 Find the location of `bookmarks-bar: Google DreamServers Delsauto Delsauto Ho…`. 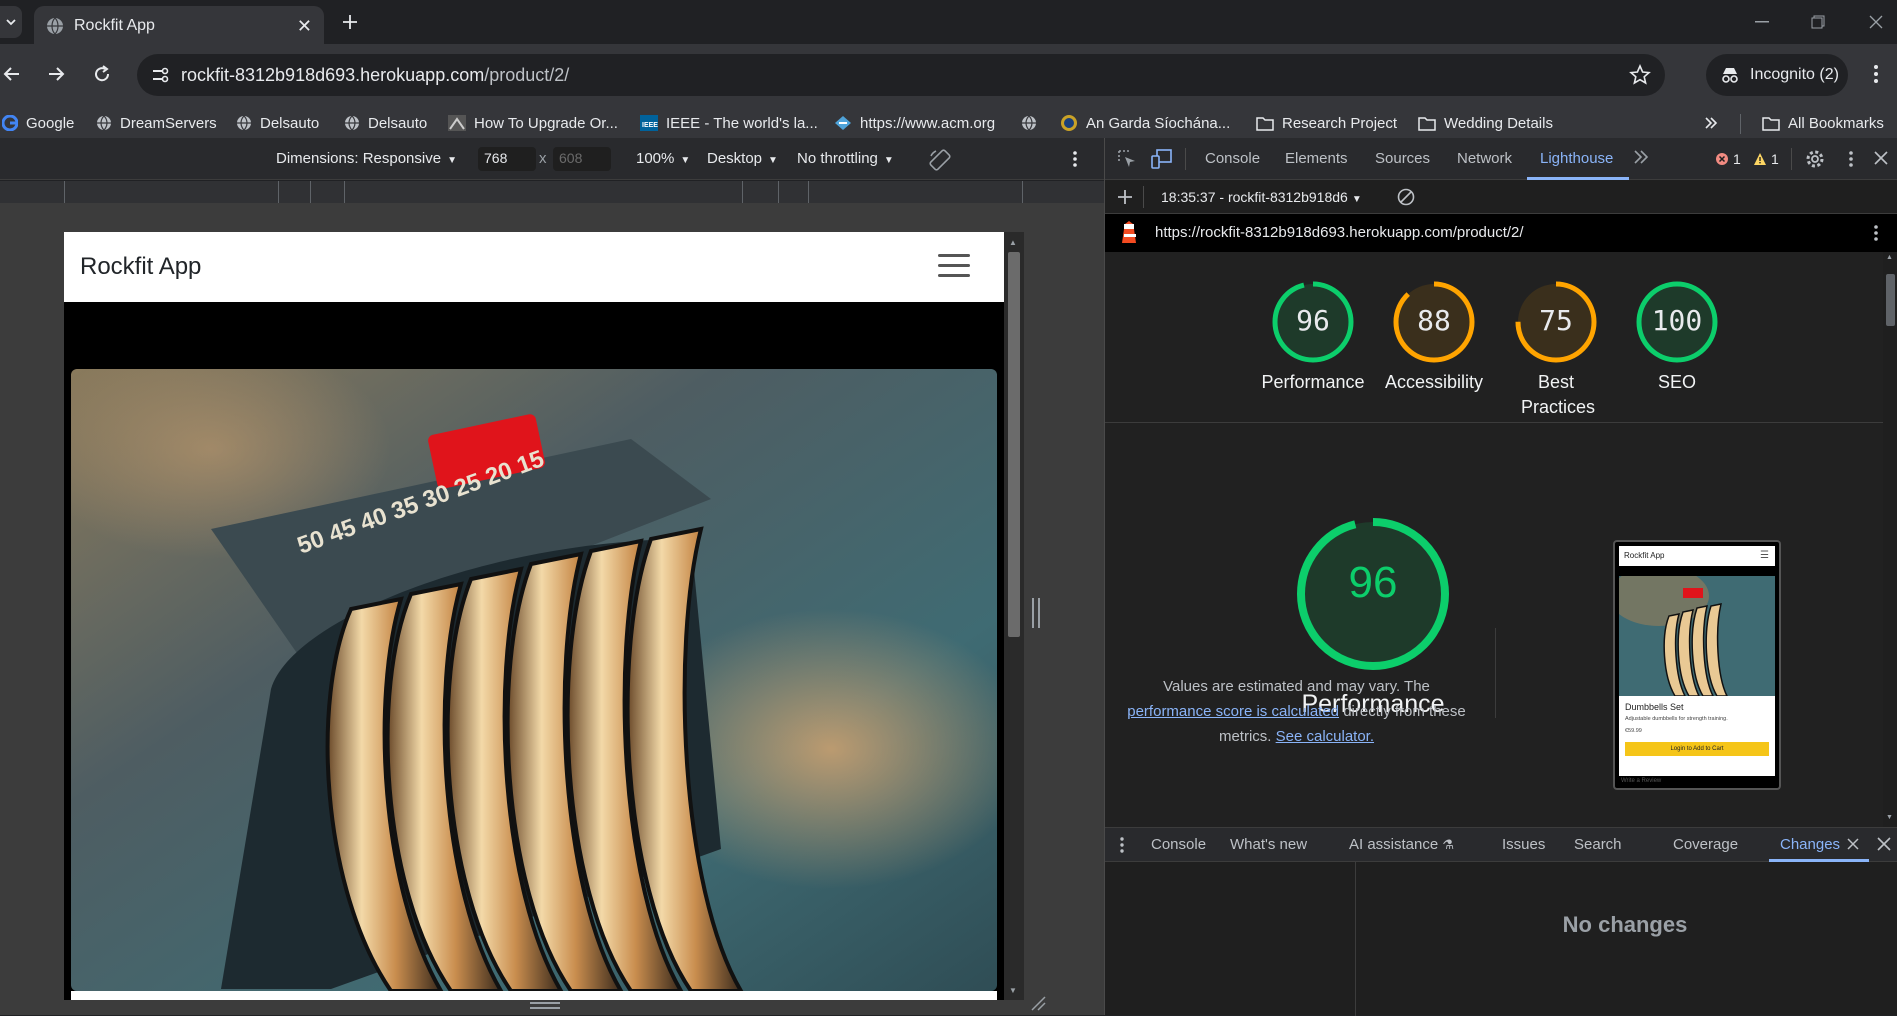

bookmarks-bar: Google DreamServers Delsauto Delsauto Ho… is located at coordinates (948, 123).